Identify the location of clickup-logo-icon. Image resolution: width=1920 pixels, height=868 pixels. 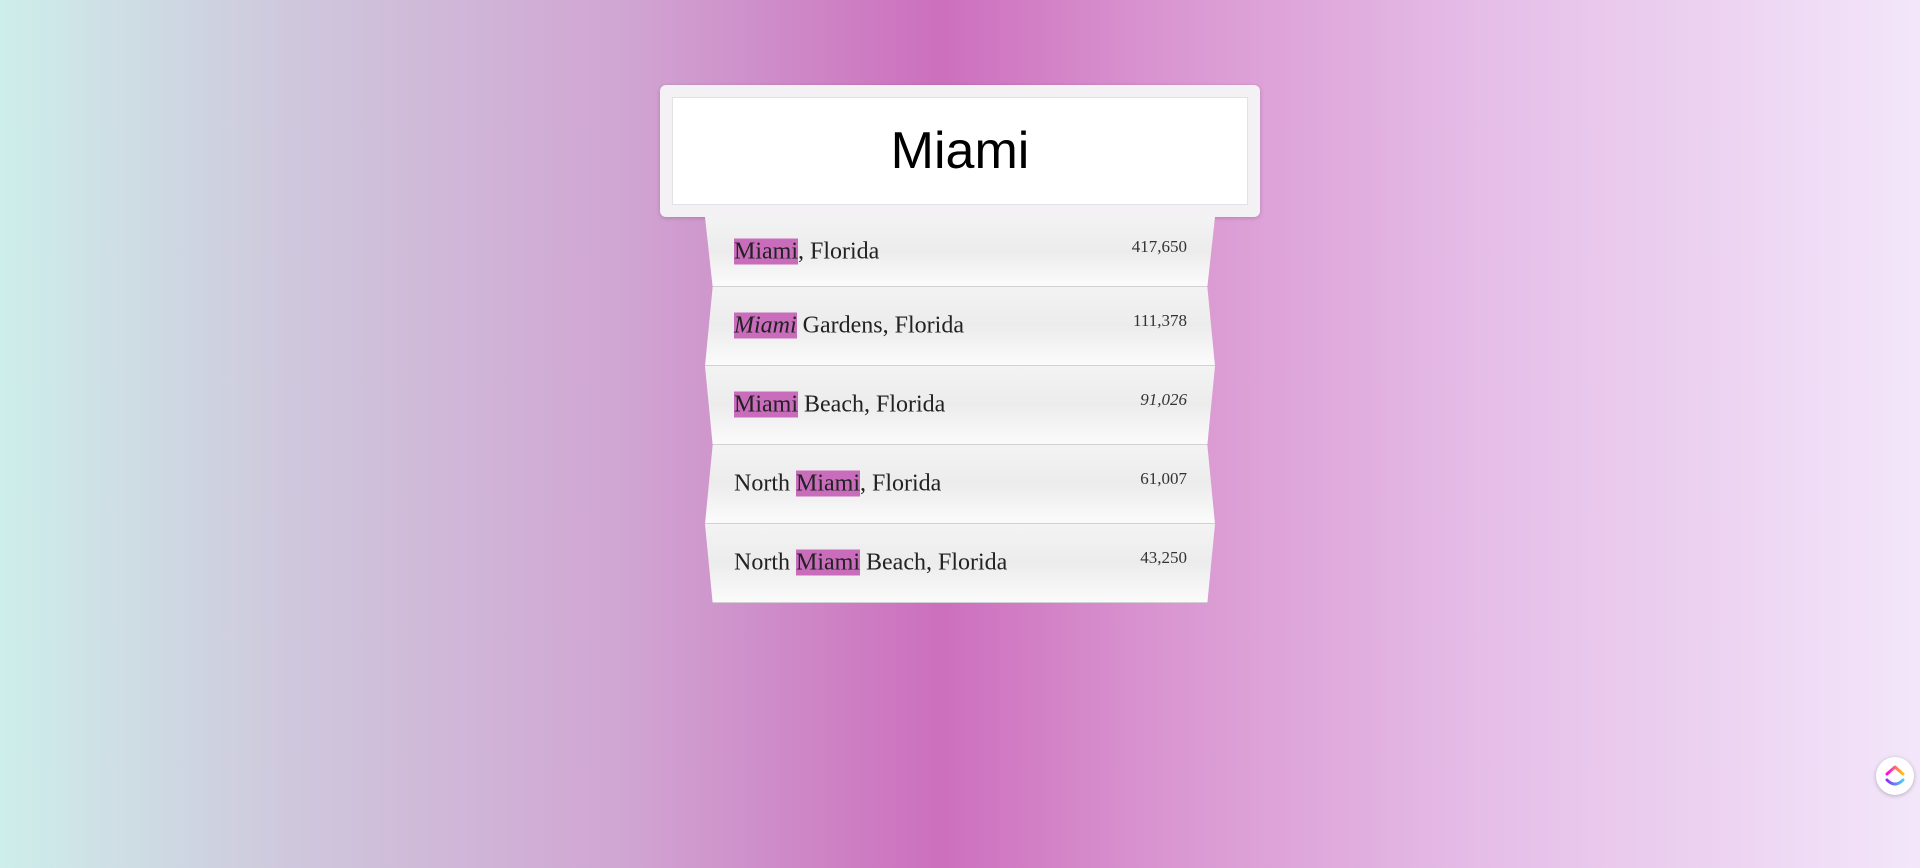
(1895, 775).